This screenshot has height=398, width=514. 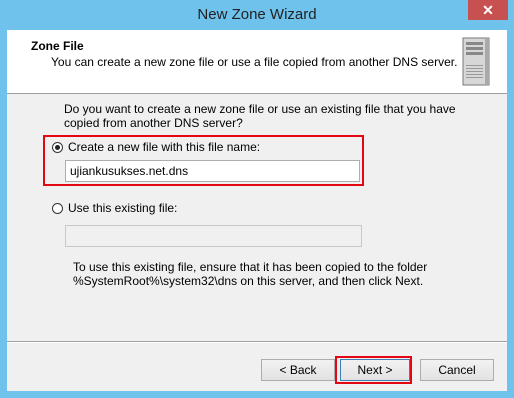 I want to click on back-button: < Back, so click(x=298, y=370).